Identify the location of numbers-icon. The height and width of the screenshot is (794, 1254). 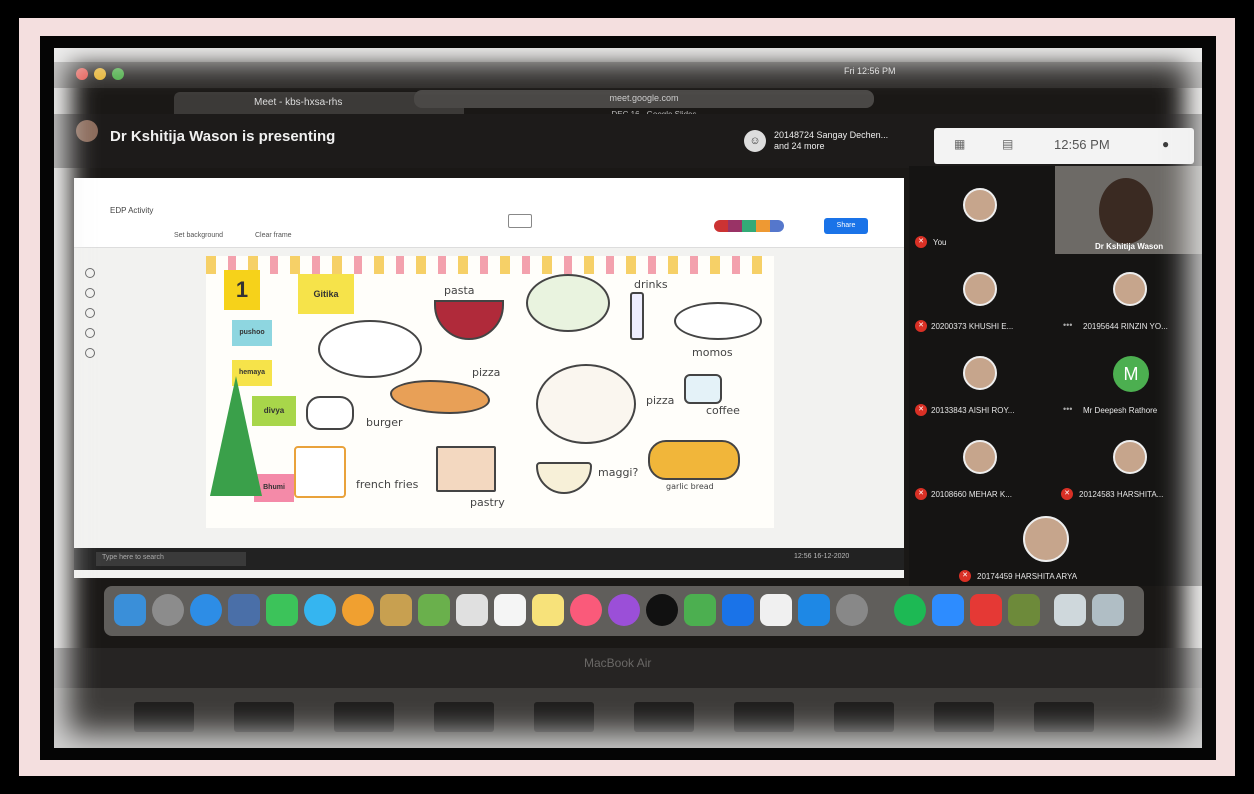
(700, 610).